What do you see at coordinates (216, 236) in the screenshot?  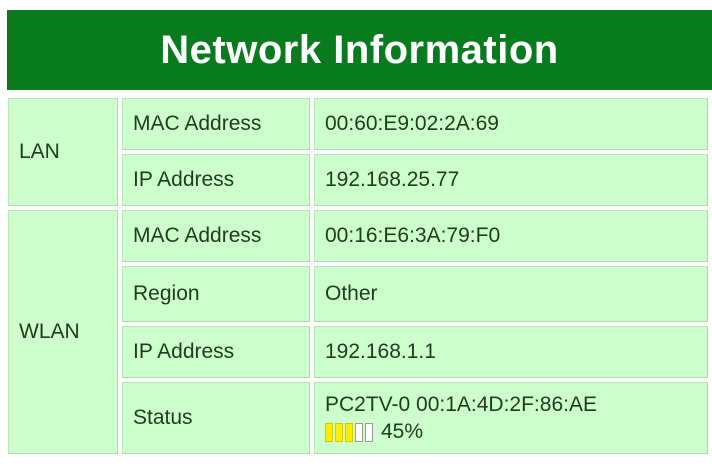 I see `wlan-mac-label: MAC Address` at bounding box center [216, 236].